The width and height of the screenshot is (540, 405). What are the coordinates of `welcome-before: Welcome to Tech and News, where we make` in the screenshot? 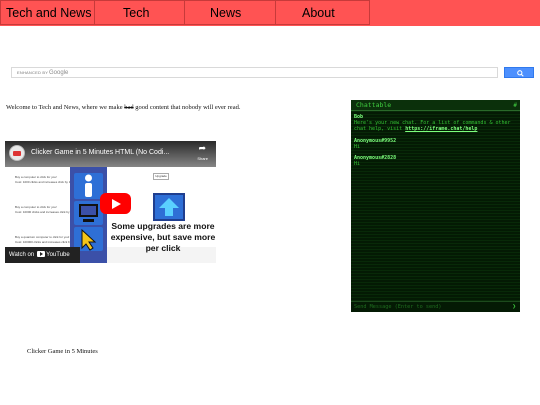 It's located at (65, 107).